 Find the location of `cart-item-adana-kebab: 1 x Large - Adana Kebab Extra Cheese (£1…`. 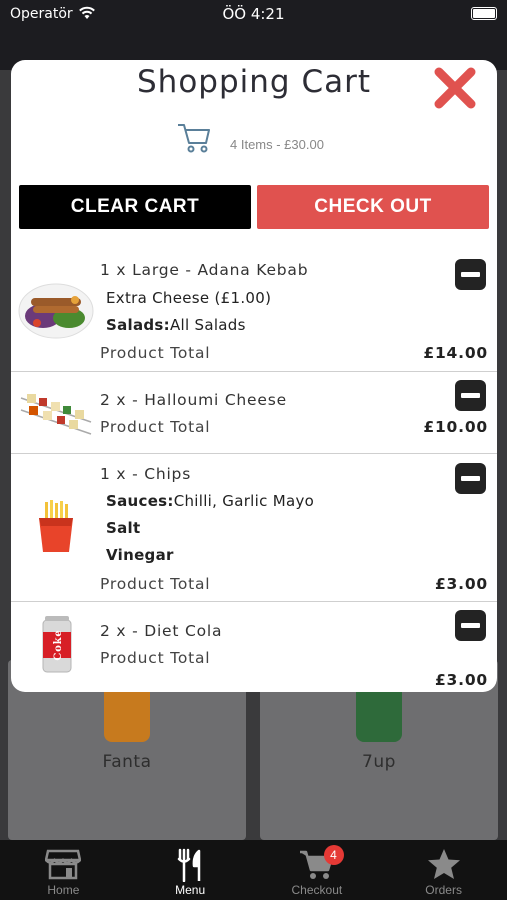

cart-item-adana-kebab: 1 x Large - Adana Kebab Extra Cheese (£1… is located at coordinates (254, 310).